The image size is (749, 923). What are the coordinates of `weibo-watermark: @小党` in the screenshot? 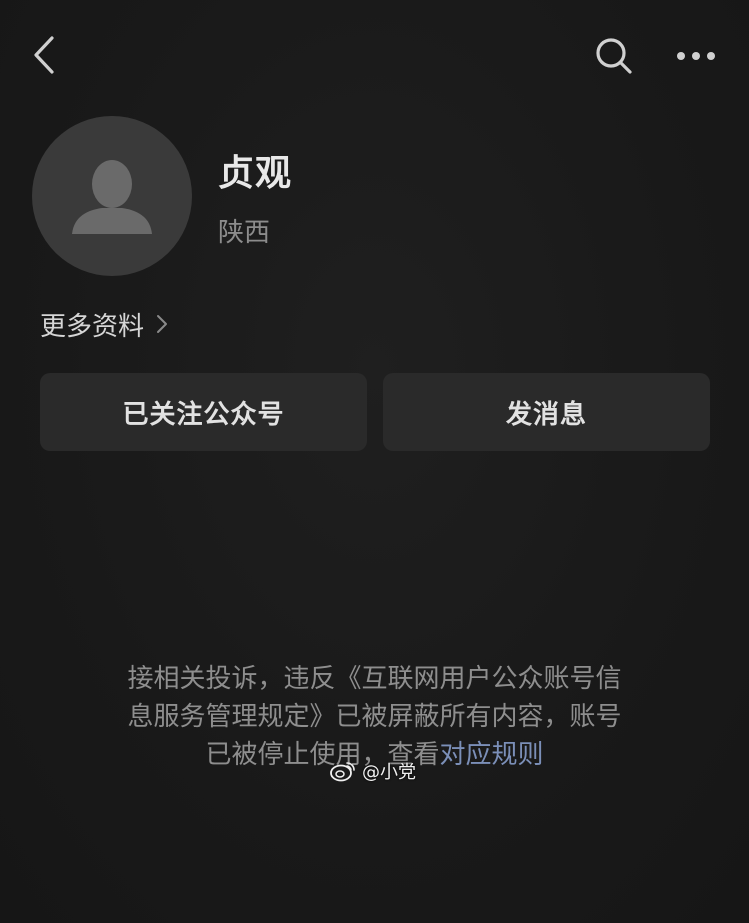 It's located at (373, 771).